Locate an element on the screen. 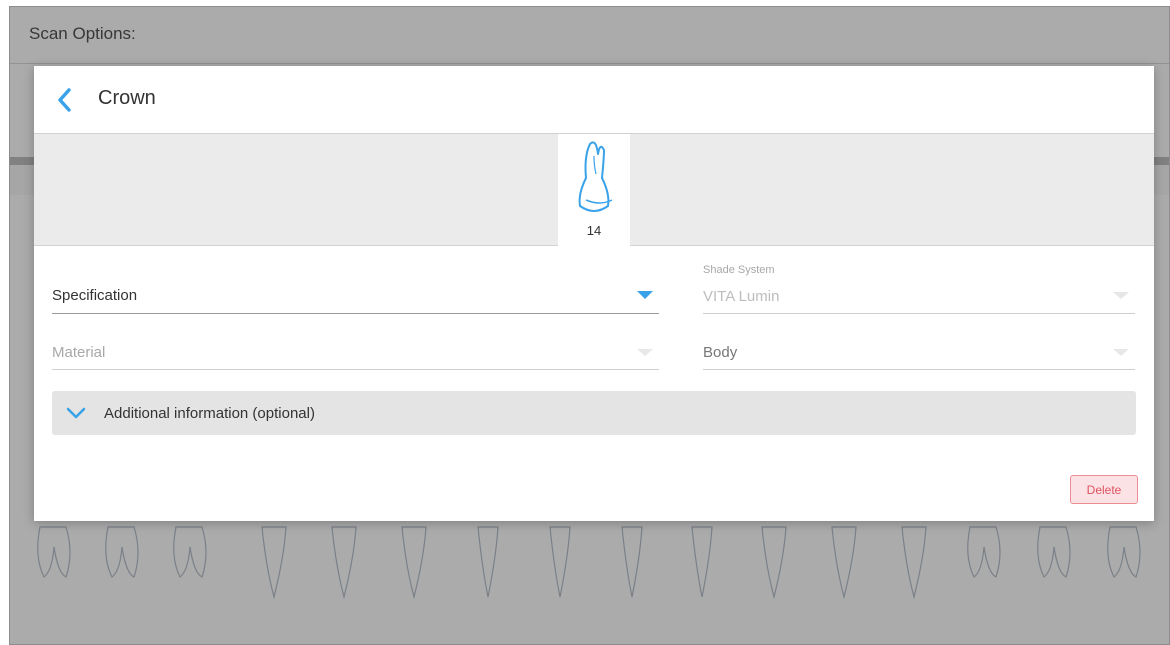 This screenshot has height=645, width=1170. selected-tooth-tile: 14 is located at coordinates (594, 190).